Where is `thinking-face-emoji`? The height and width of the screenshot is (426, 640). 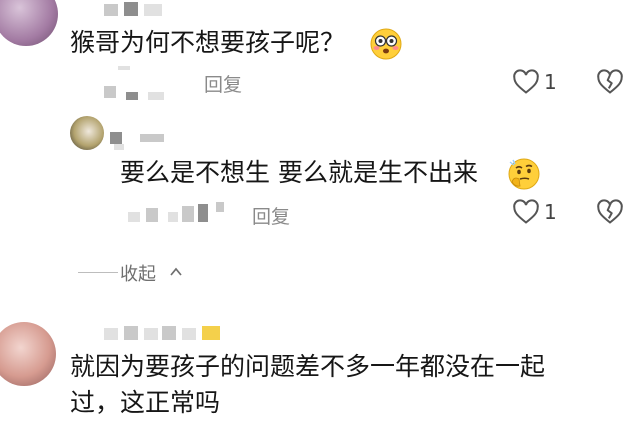
thinking-face-emoji is located at coordinates (524, 174).